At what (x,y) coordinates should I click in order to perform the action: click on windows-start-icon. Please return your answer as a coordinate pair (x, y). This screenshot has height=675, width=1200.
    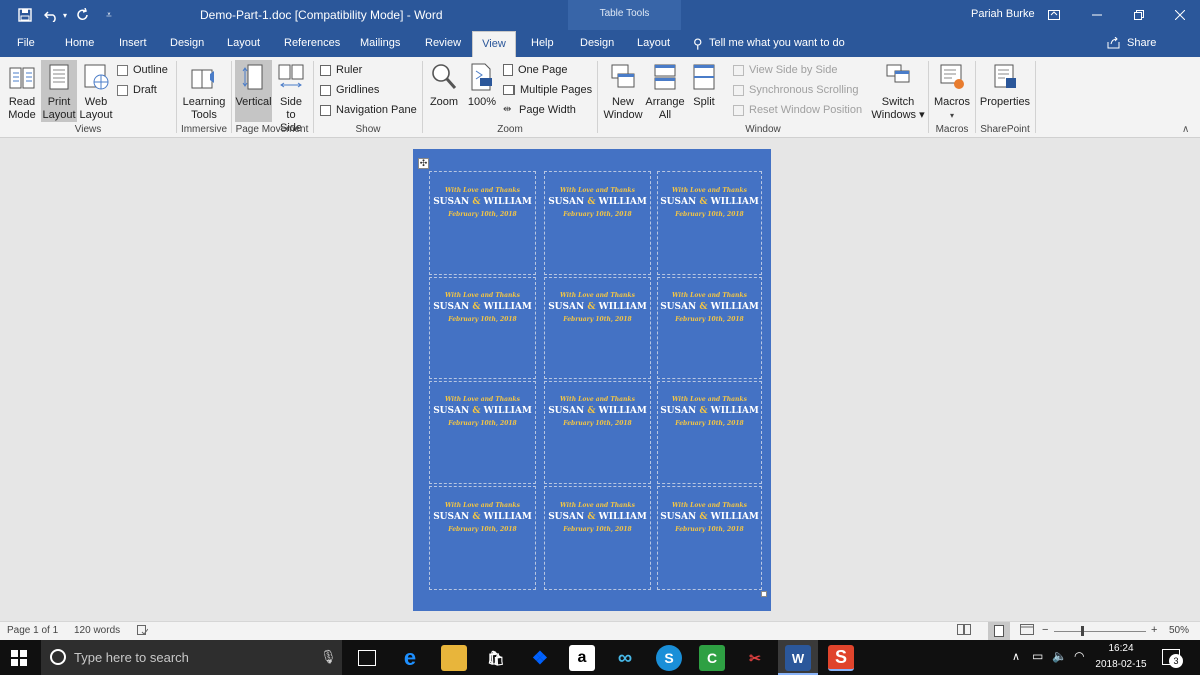
    Looking at the image, I should click on (19, 658).